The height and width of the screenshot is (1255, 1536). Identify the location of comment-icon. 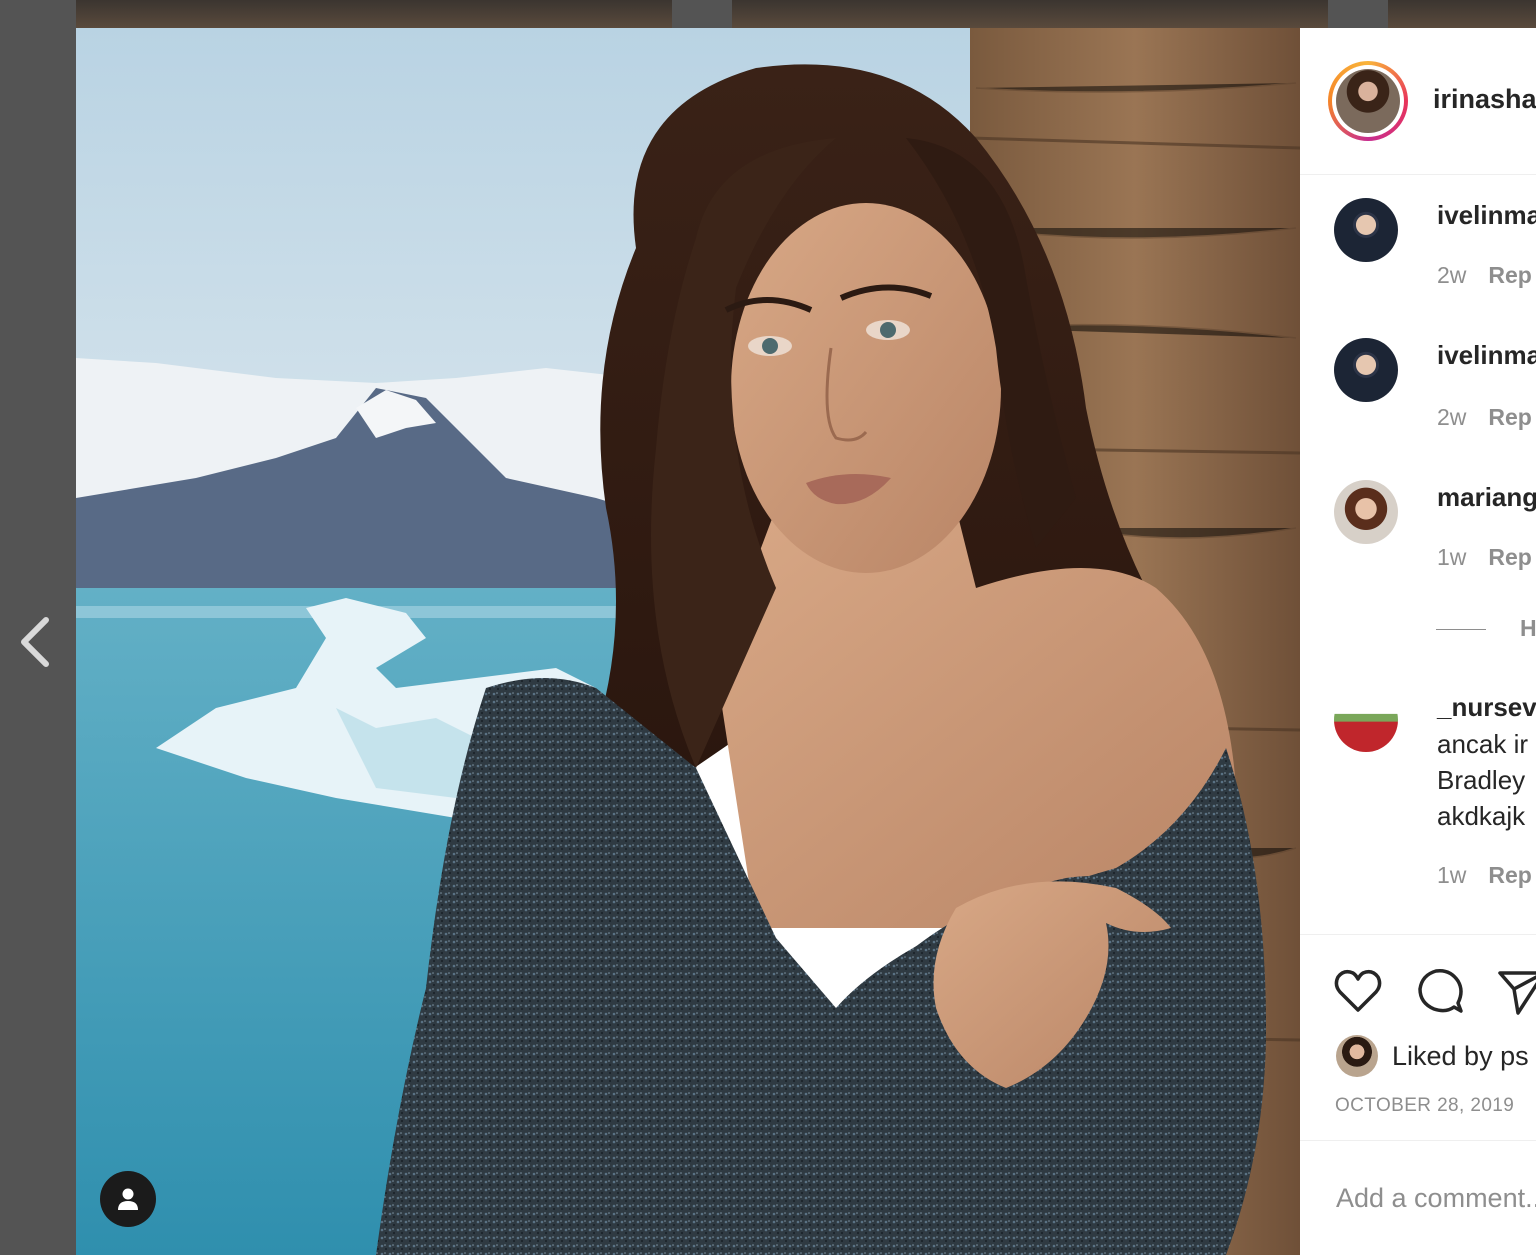
(1440, 991).